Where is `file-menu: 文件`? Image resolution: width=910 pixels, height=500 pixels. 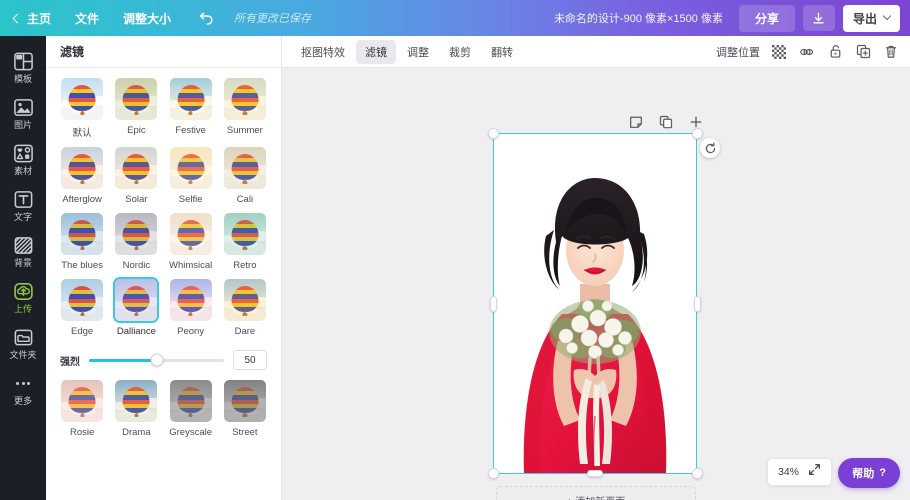
file-menu: 文件 is located at coordinates (87, 18).